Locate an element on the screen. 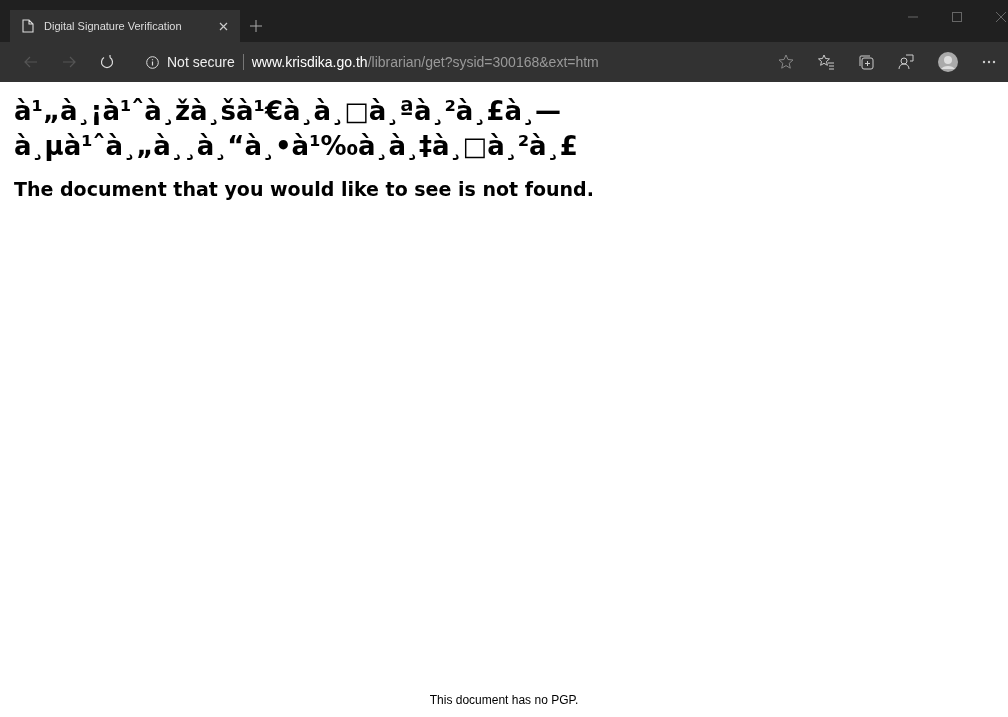 This screenshot has width=1008, height=717. not-found-message: The document that you would like to see is not found. is located at coordinates (304, 189).